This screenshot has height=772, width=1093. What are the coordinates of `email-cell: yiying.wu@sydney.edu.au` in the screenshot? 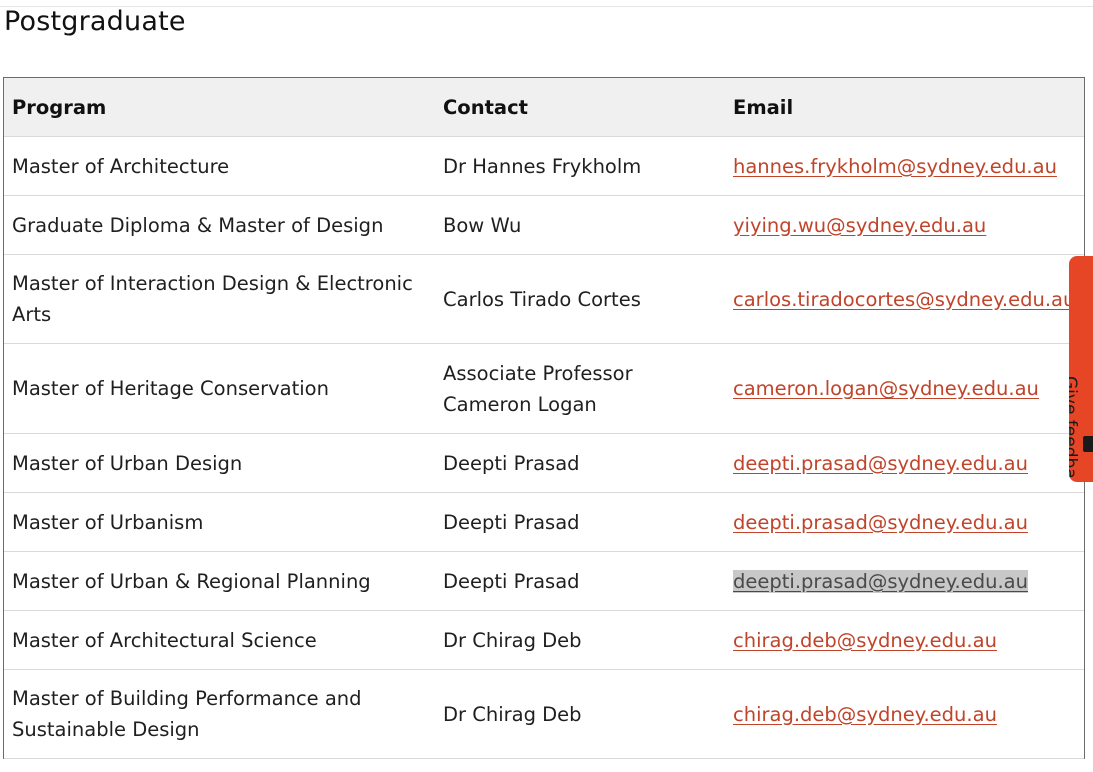 It's located at (904, 225).